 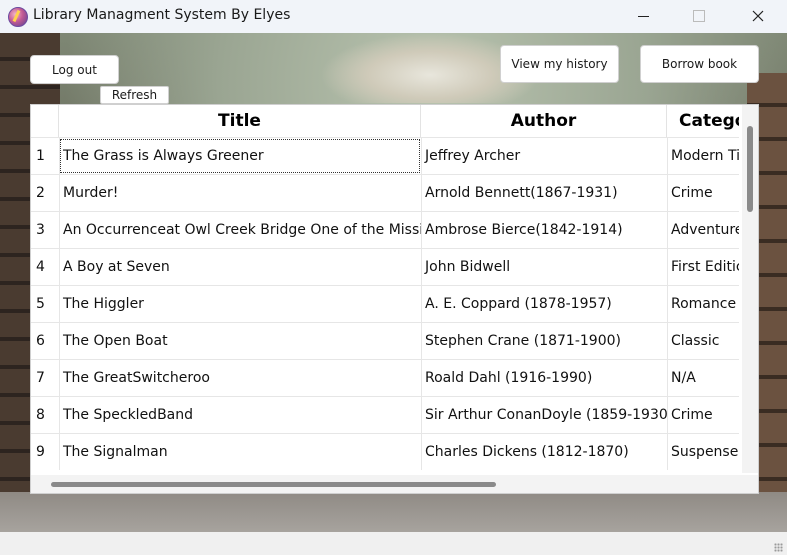 I want to click on vertical-scrollbar, so click(x=750, y=289).